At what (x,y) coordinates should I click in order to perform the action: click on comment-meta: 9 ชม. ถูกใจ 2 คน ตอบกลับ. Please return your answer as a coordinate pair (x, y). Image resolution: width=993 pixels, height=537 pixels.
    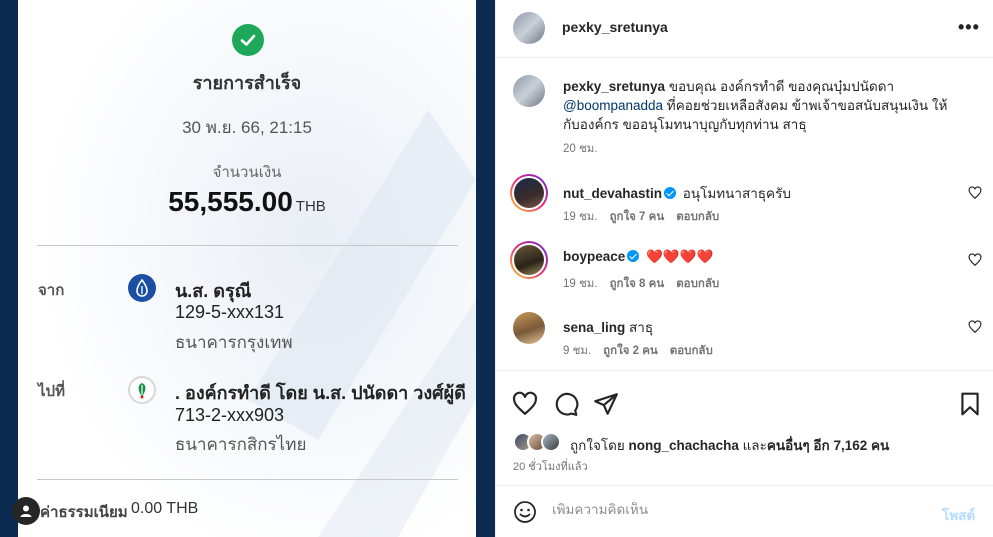
    Looking at the image, I should click on (644, 351).